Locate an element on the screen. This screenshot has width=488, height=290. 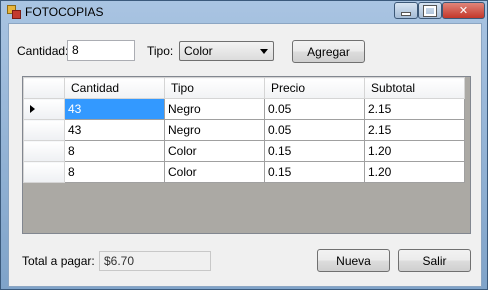
maximize-icon is located at coordinates (430, 10).